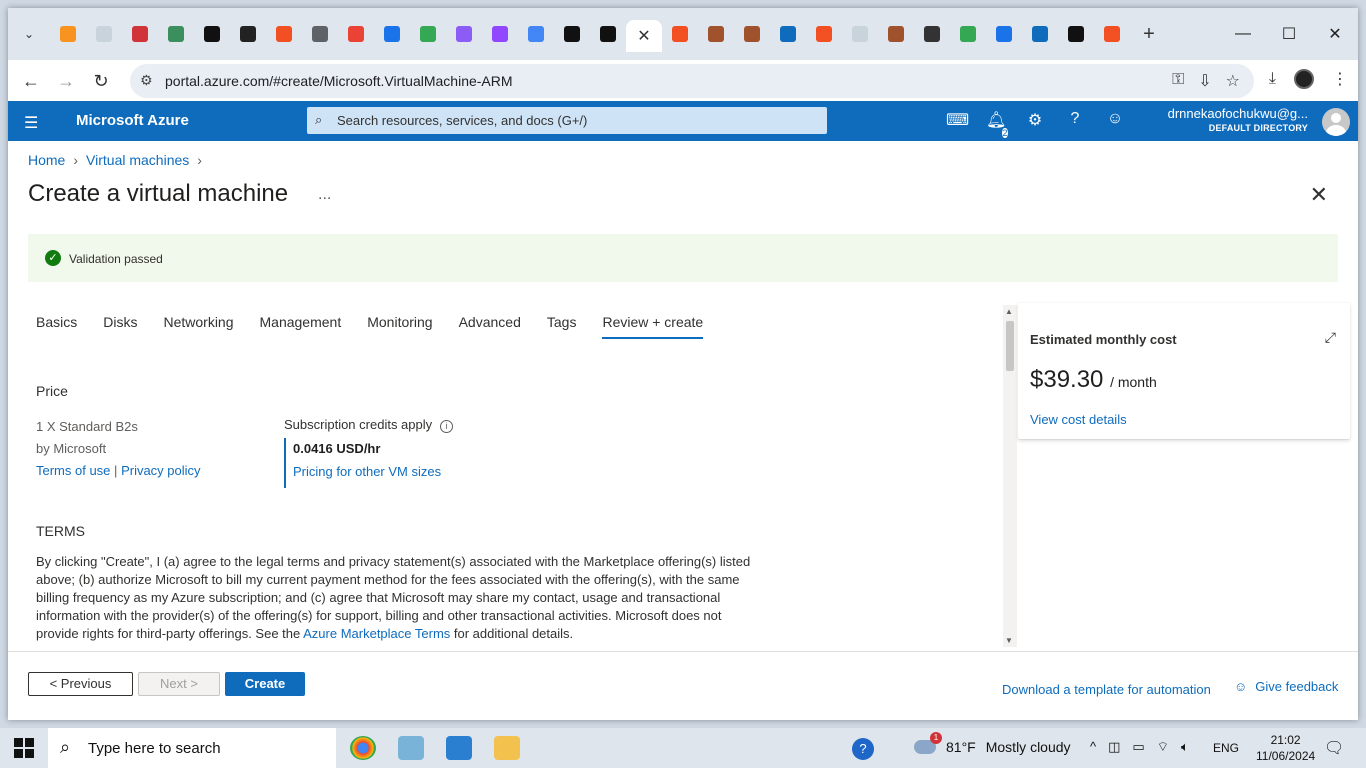 Image resolution: width=1366 pixels, height=768 pixels. Describe the element at coordinates (1340, 79) in the screenshot. I see `menu-kebab-icon: ⋮` at that location.